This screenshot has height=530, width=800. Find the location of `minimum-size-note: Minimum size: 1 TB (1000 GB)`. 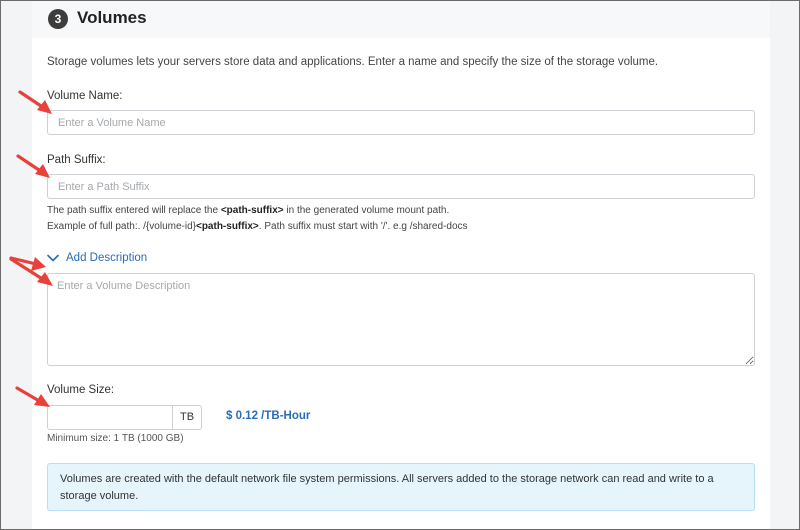

minimum-size-note: Minimum size: 1 TB (1000 GB) is located at coordinates (115, 438).